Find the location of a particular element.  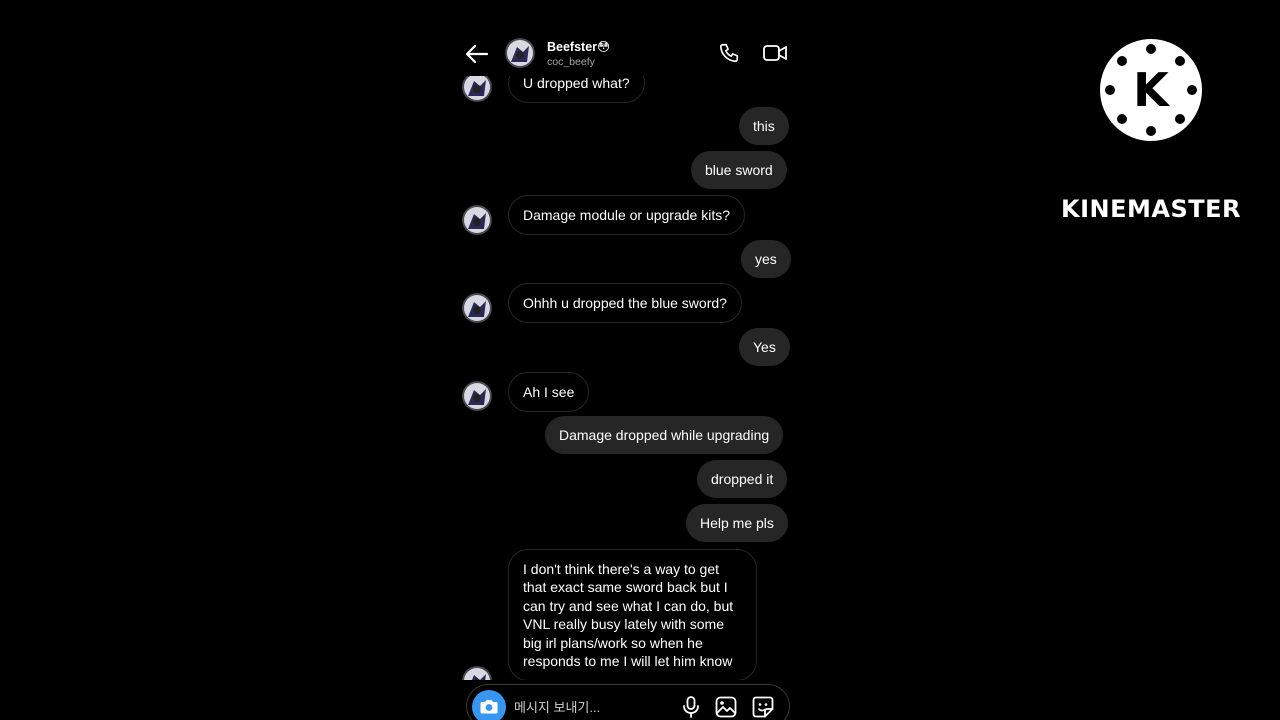

kinemaster-logo-icon: K is located at coordinates (1151, 90).